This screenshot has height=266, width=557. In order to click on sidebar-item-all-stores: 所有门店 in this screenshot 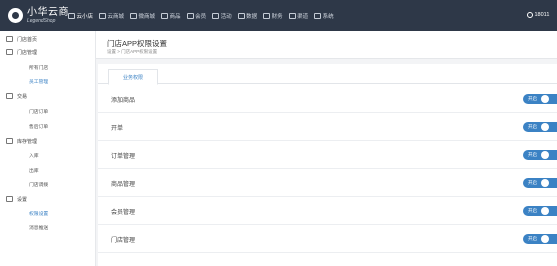, I will do `click(48, 67)`.